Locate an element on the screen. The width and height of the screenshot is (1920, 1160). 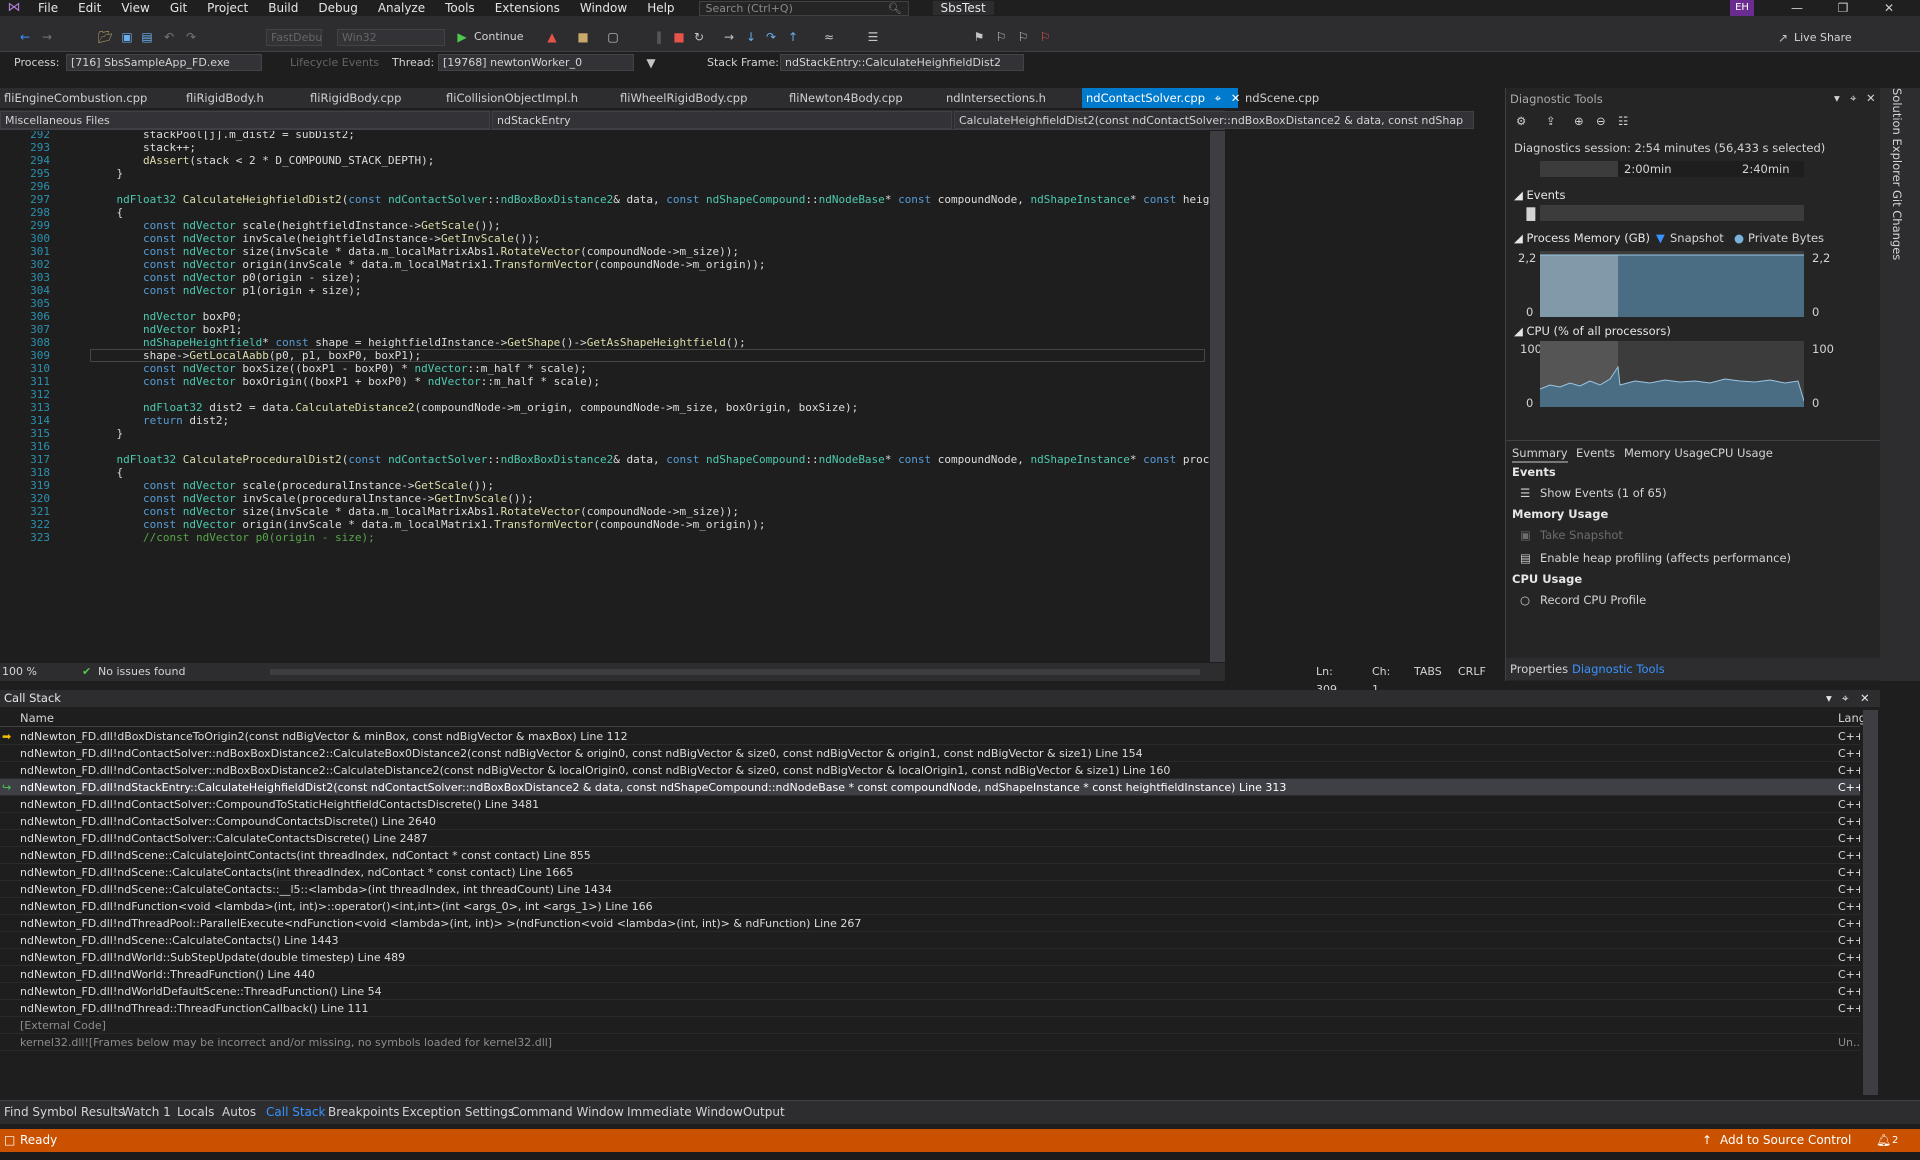
tab-watch1: Watch 1 is located at coordinates (146, 1112).